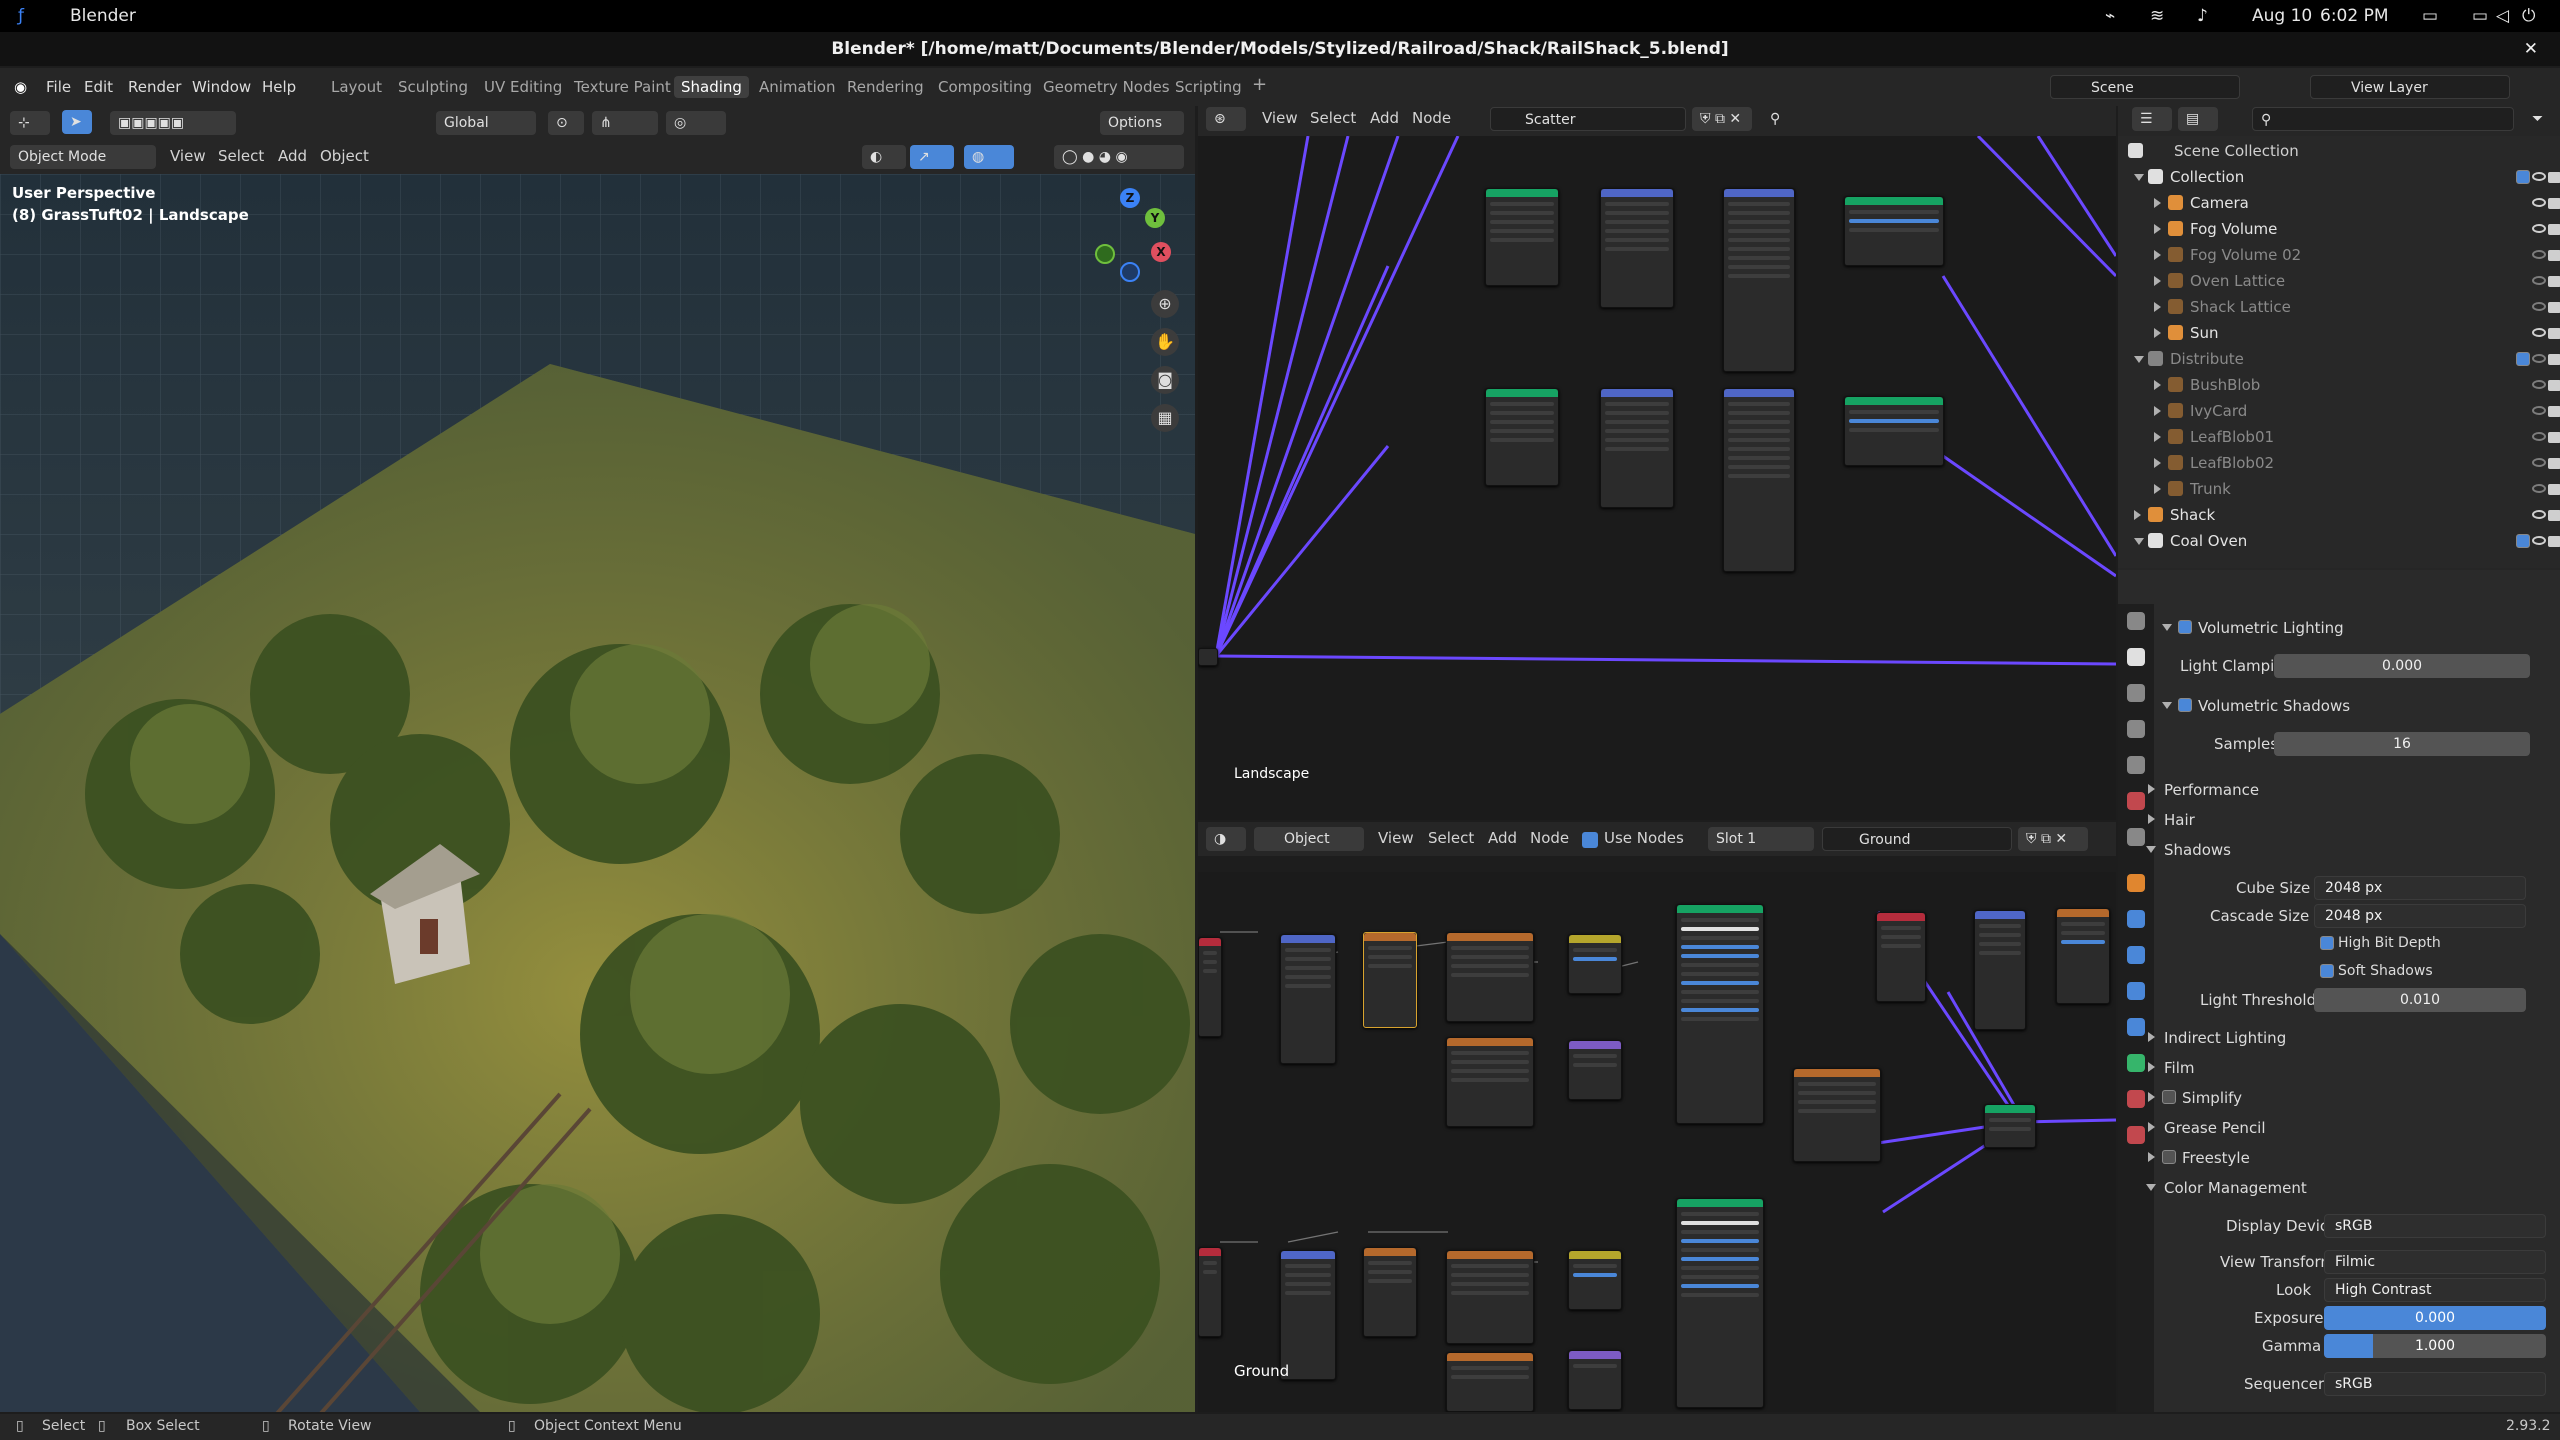  Describe the element at coordinates (2339, 177) in the screenshot. I see `outliner-item-collection: Collection` at that location.